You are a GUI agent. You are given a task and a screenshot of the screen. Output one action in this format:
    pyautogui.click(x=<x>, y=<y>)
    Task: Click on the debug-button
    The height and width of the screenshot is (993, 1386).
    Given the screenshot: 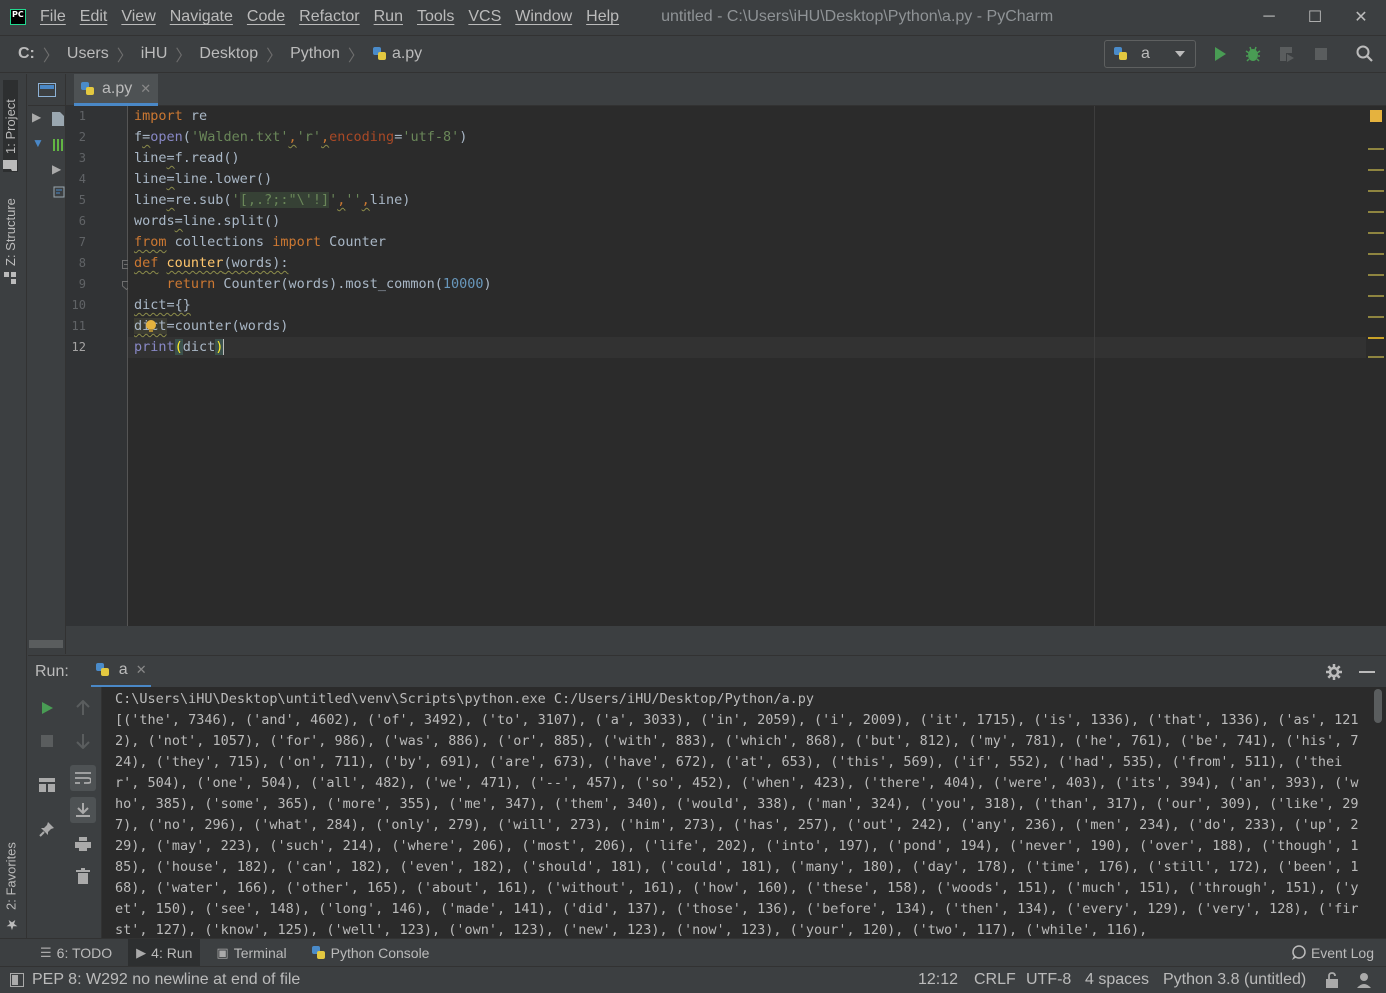 What is the action you would take?
    pyautogui.click(x=1253, y=54)
    